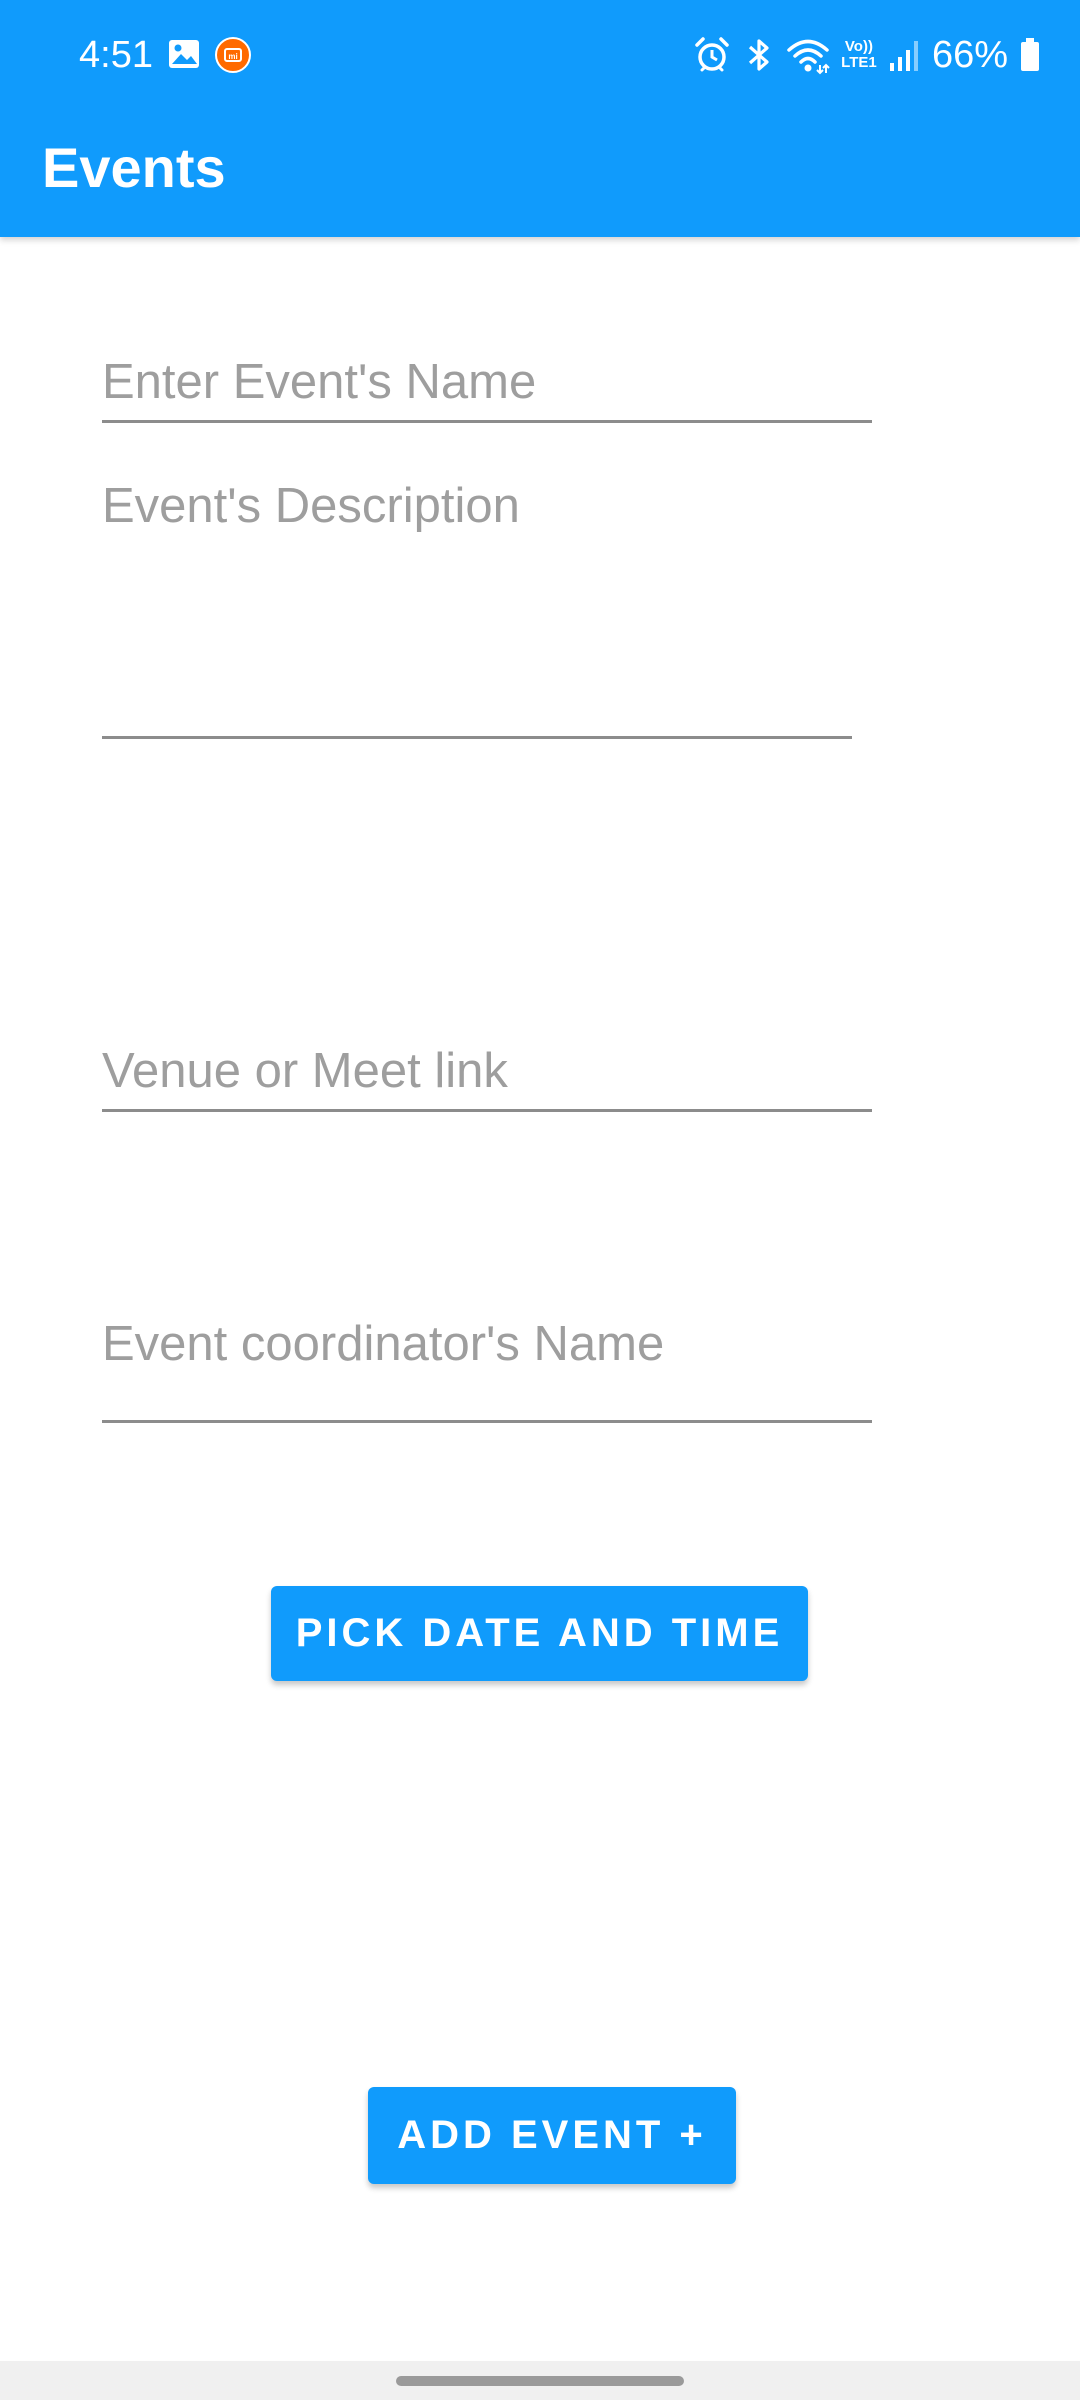  I want to click on mi-app-icon: mi, so click(233, 55).